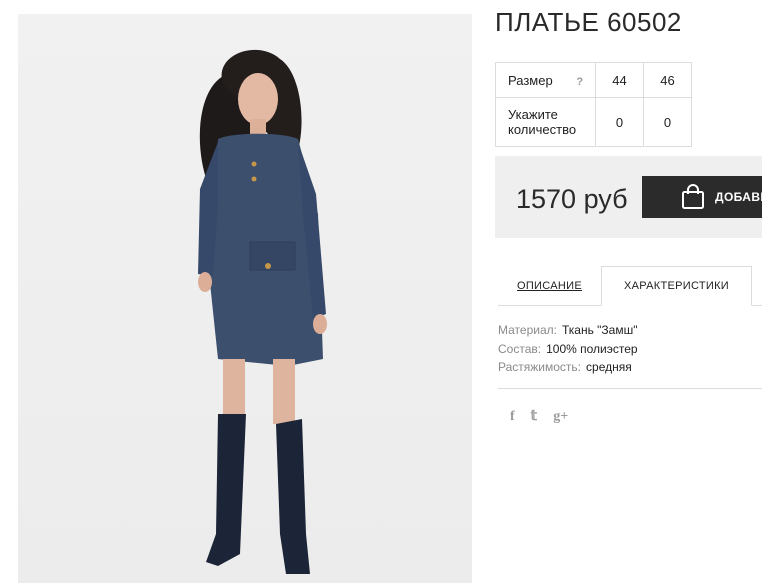 This screenshot has width=762, height=583. I want to click on google-plus-icon: g+, so click(560, 417).